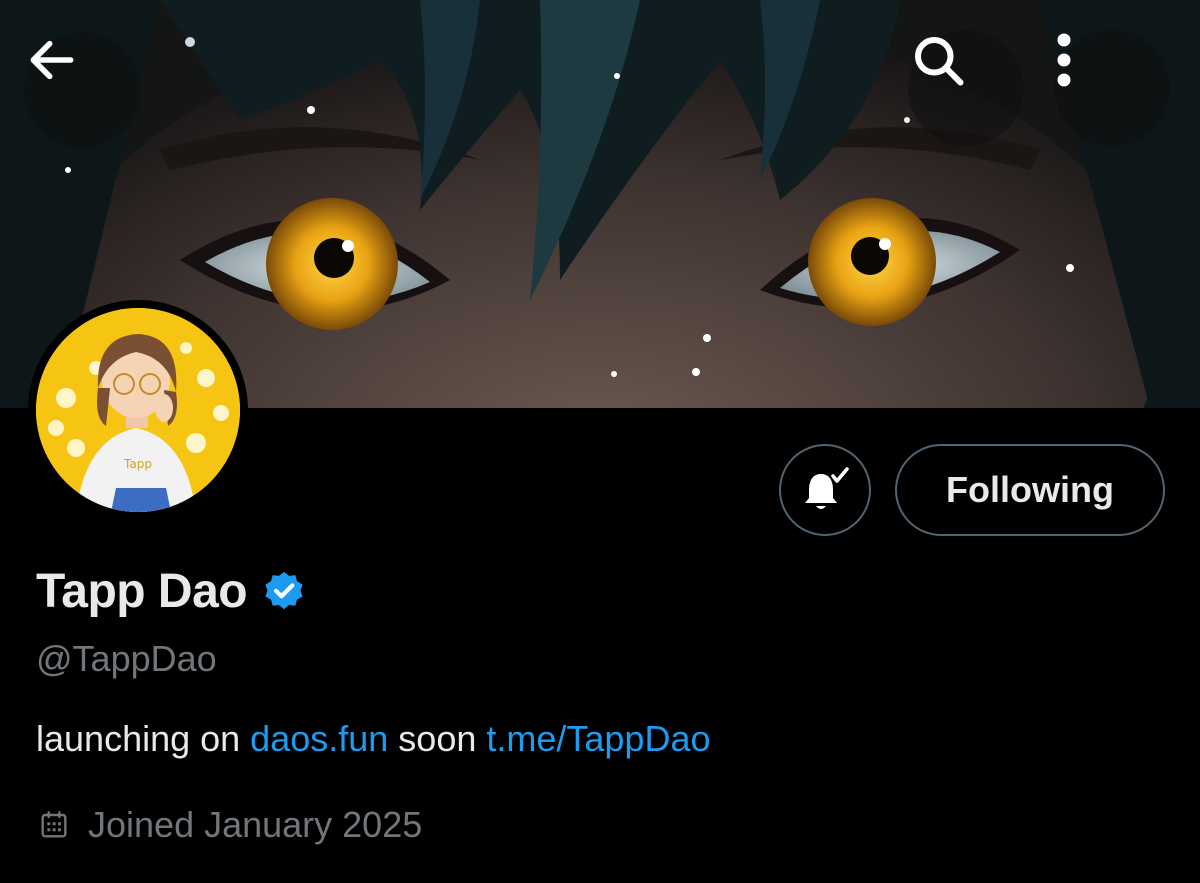  I want to click on bio-link-daos: daos.fun, so click(319, 738).